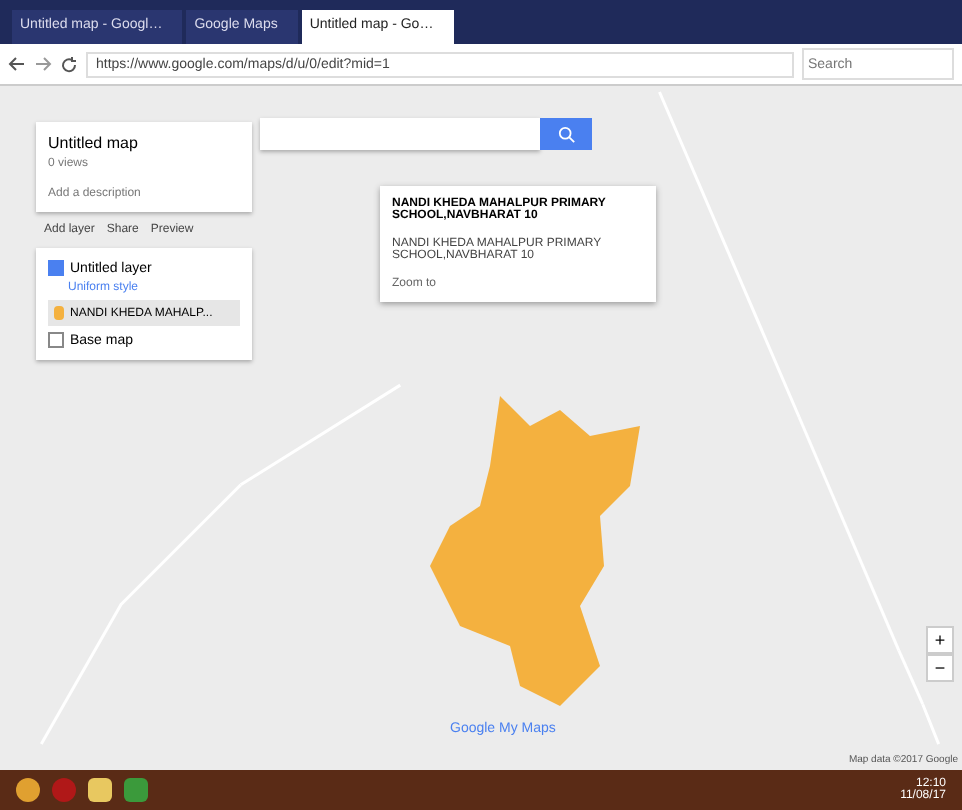 This screenshot has height=810, width=962. What do you see at coordinates (144, 143) in the screenshot?
I see `map-title: Untitled map` at bounding box center [144, 143].